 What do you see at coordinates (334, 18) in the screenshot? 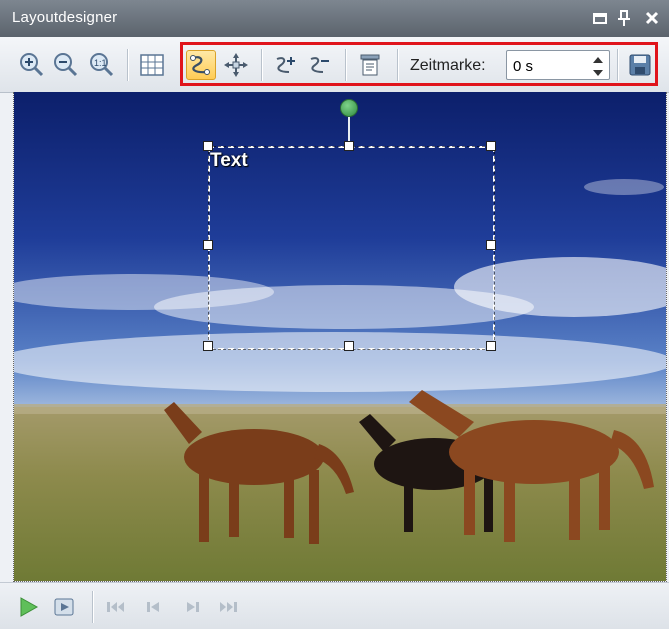
I see `title-bar: Layoutdesigner` at bounding box center [334, 18].